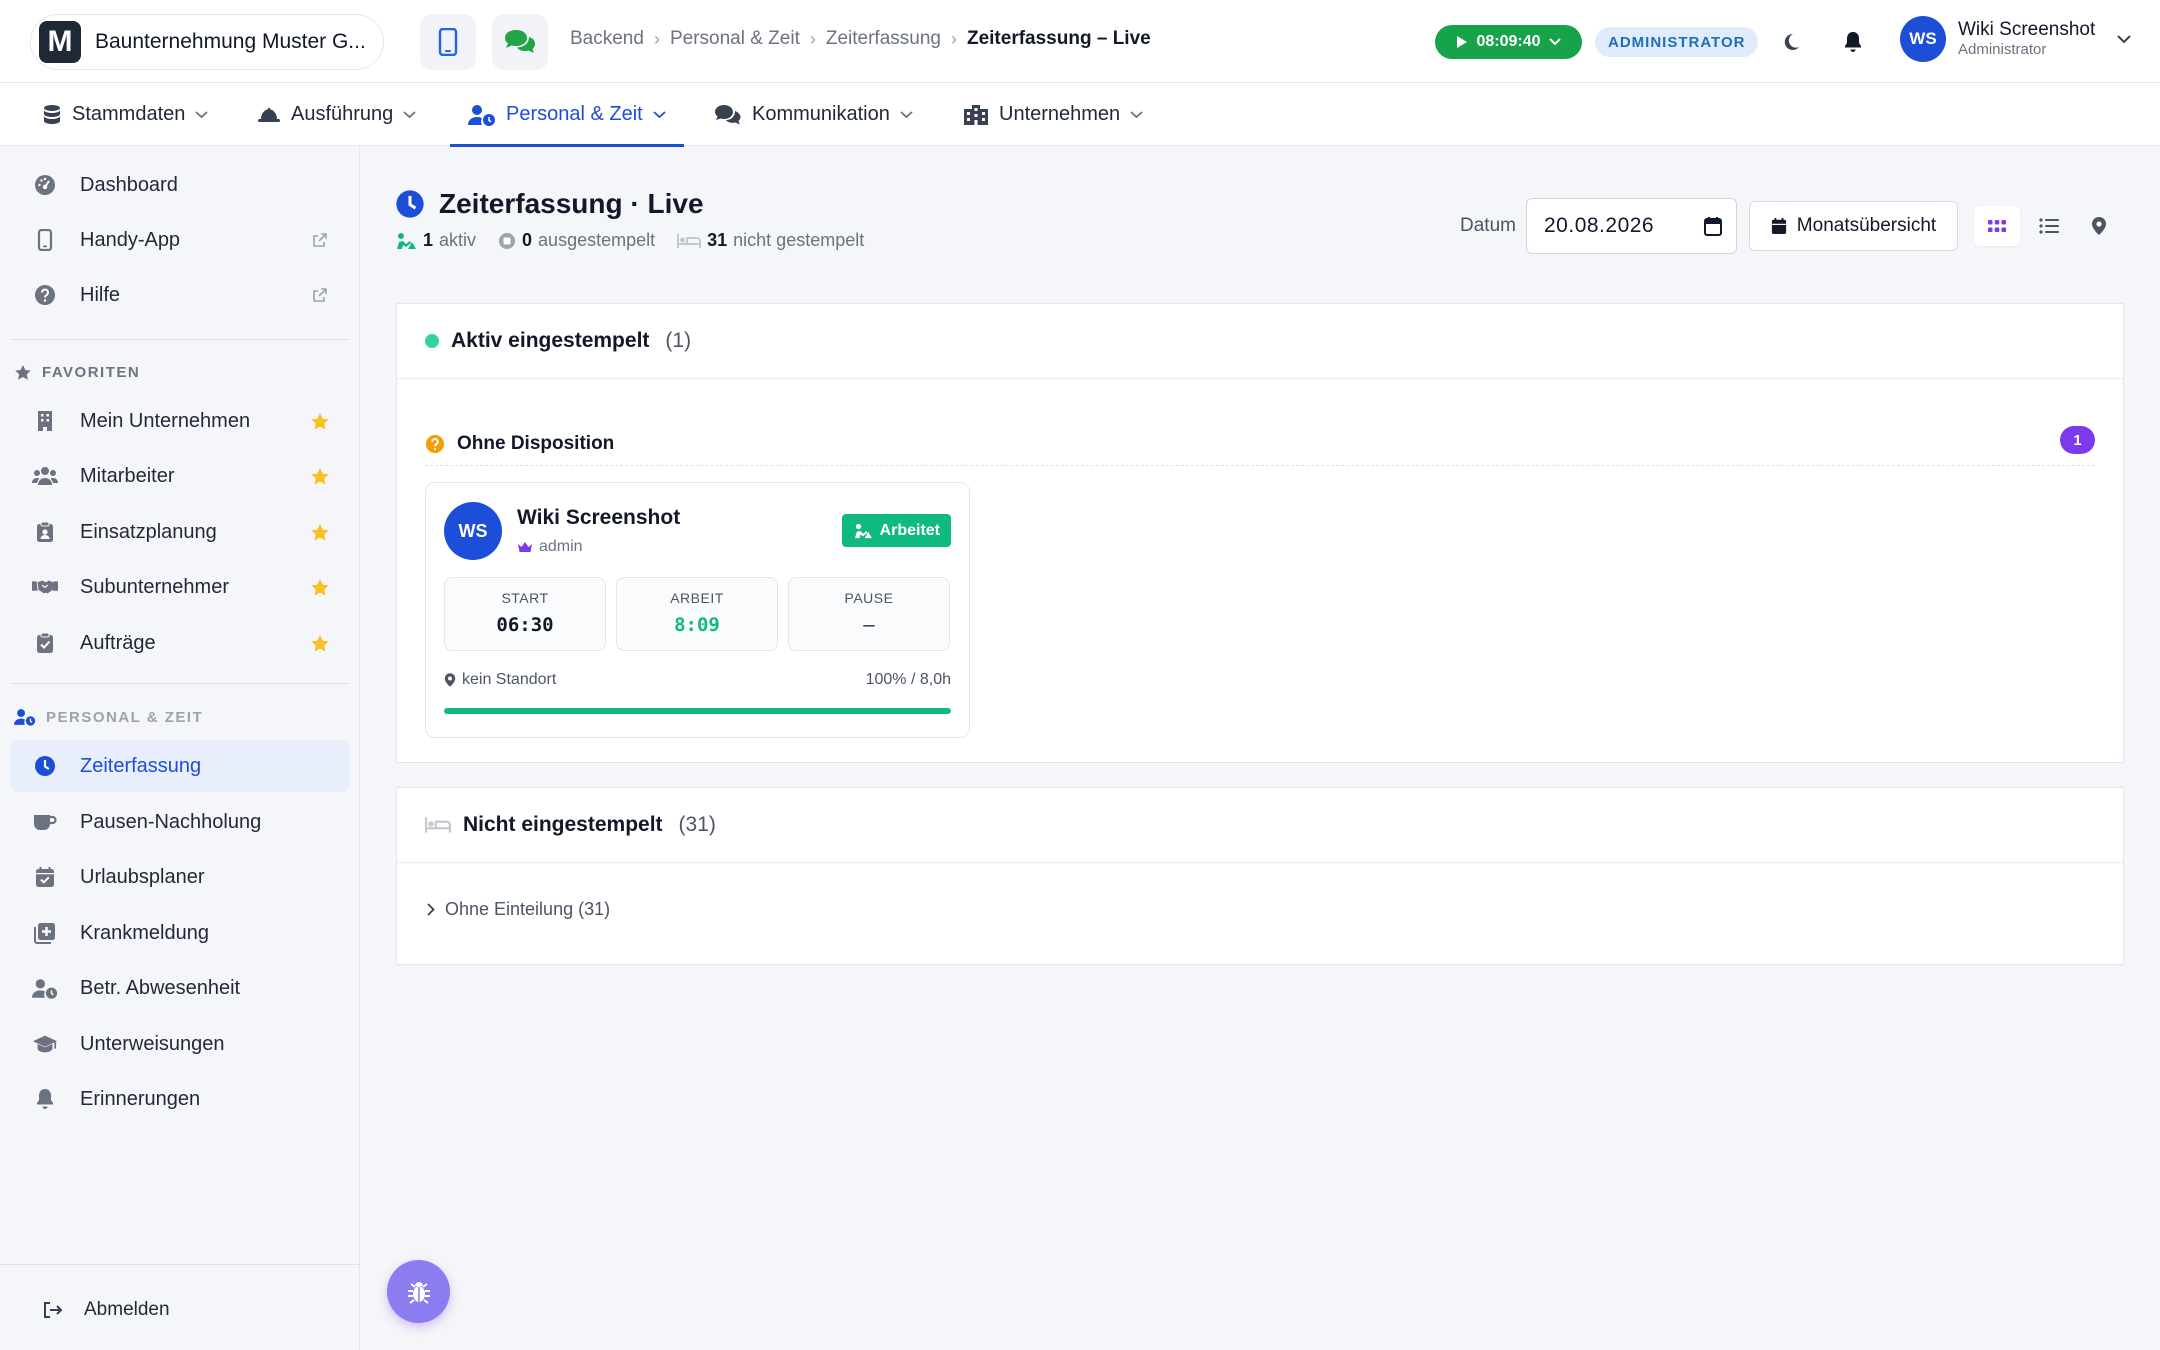 Image resolution: width=2160 pixels, height=1350 pixels. What do you see at coordinates (336, 114) in the screenshot?
I see `nav-ausfuehrung: Ausführung` at bounding box center [336, 114].